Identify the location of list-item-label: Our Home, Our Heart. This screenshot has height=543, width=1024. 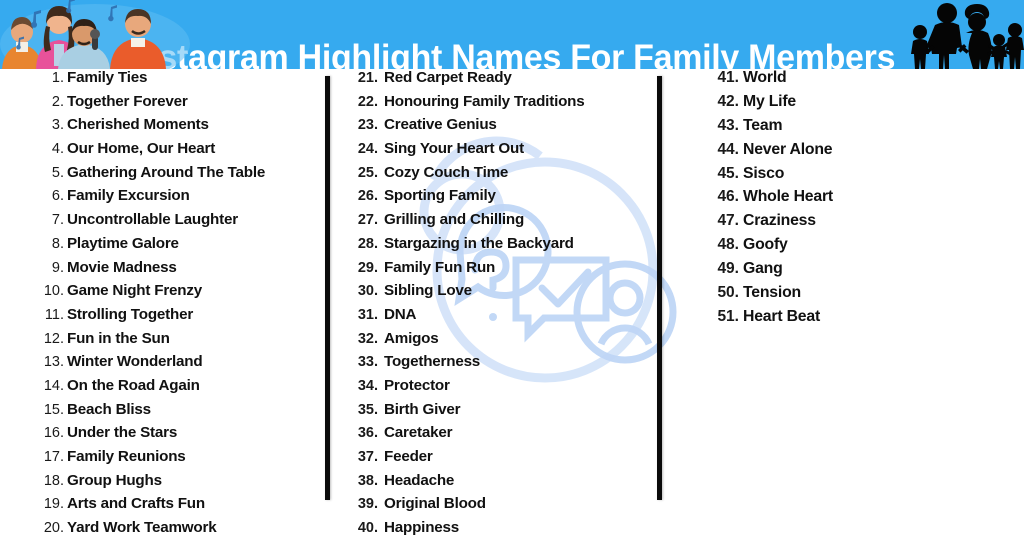
(141, 149).